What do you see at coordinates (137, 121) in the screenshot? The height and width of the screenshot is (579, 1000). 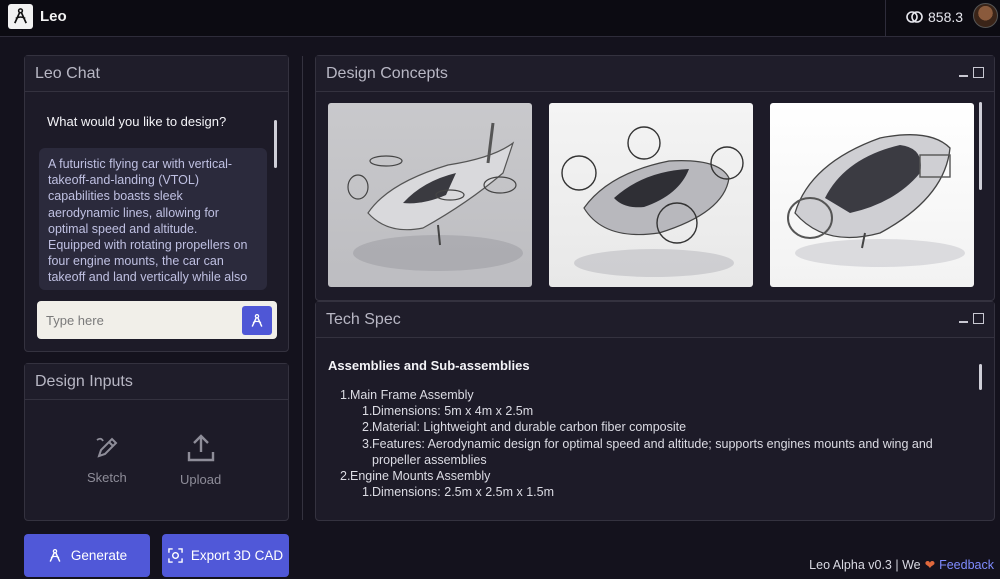 I see `chat-question: What would you like to design?` at bounding box center [137, 121].